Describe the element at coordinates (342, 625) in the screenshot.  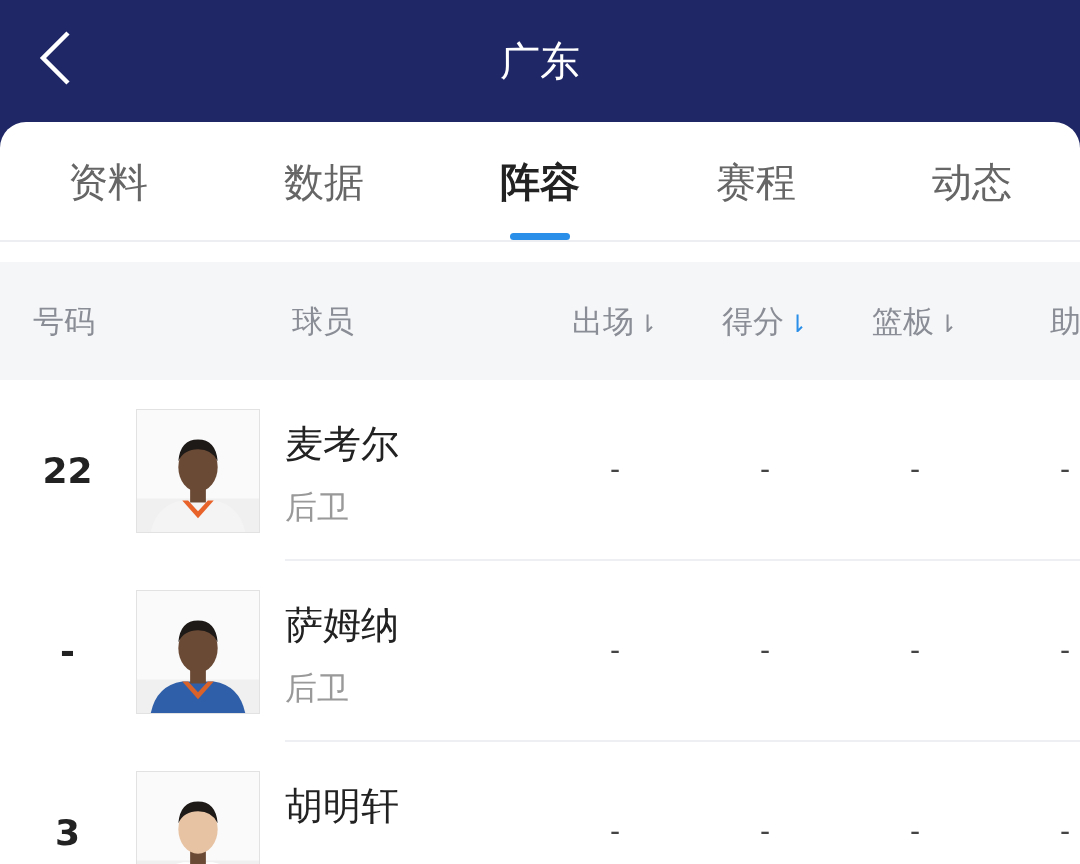
I see `player-name: 萨姆纳` at that location.